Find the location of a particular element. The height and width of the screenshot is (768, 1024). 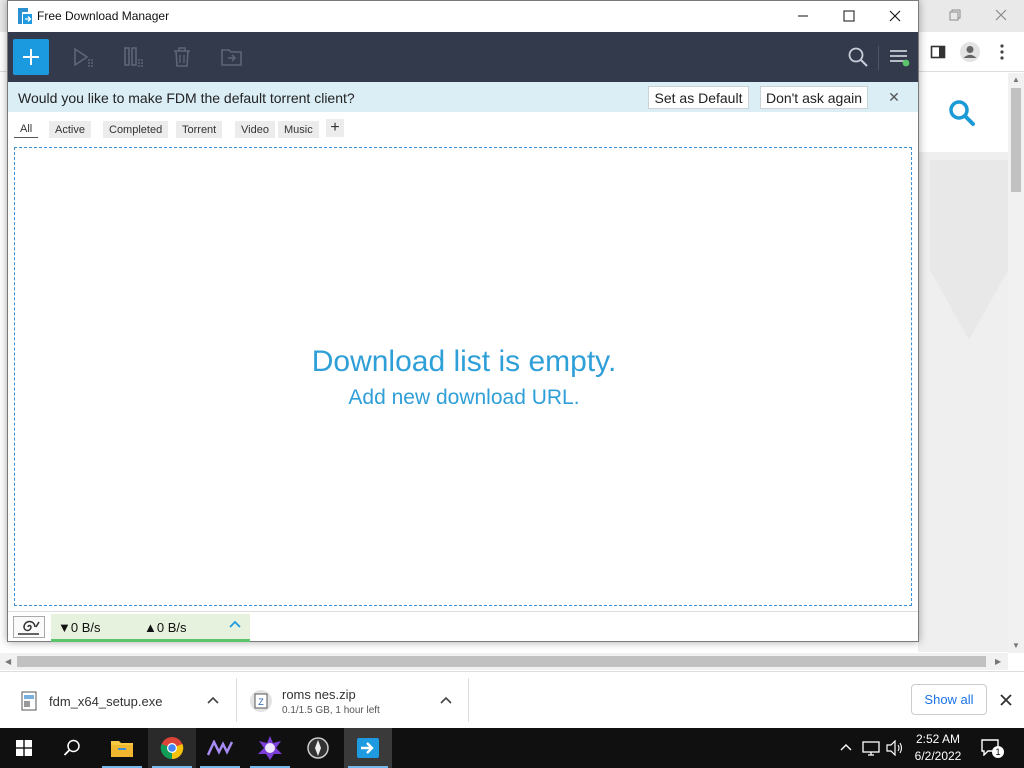

chevron-down-icon is located at coordinates (969, 250).